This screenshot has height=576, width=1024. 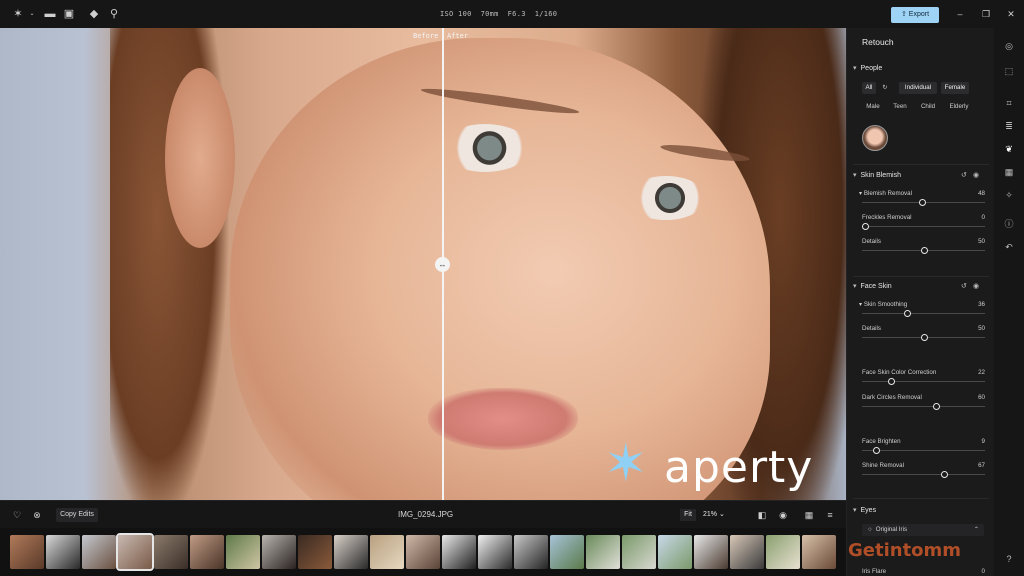 What do you see at coordinates (442, 264) in the screenshot?
I see `compare-handle-icon: ↔` at bounding box center [442, 264].